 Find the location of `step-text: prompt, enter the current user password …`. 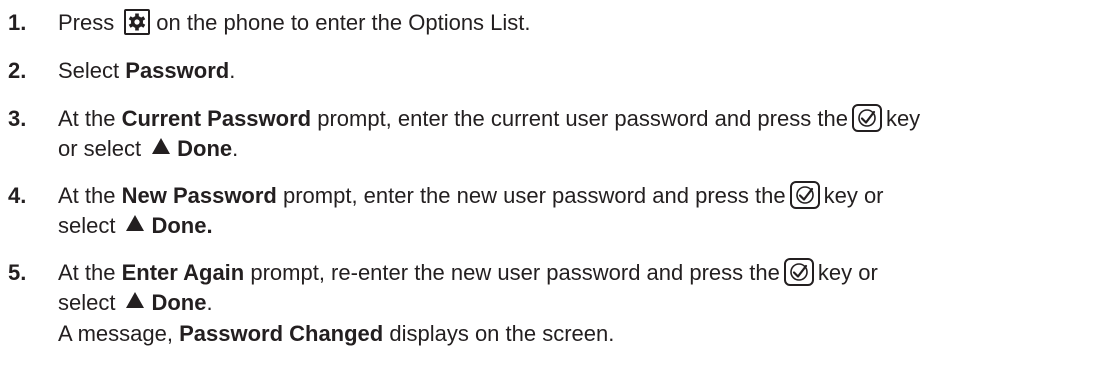

step-text: prompt, enter the current user password … is located at coordinates (579, 118).